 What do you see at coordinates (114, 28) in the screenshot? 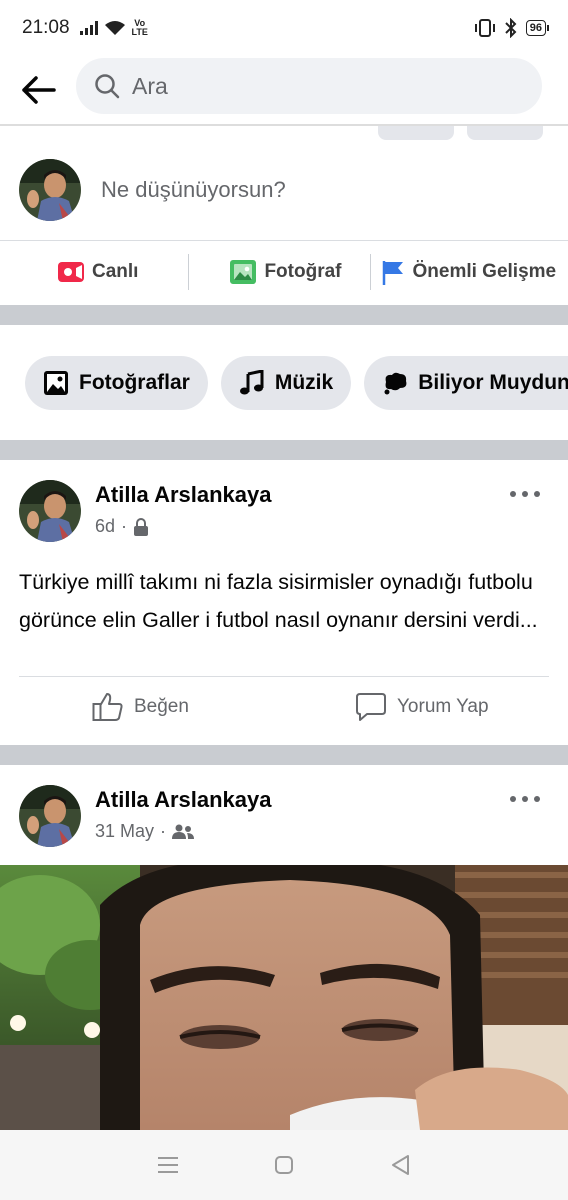
I see `wifi-icon` at bounding box center [114, 28].